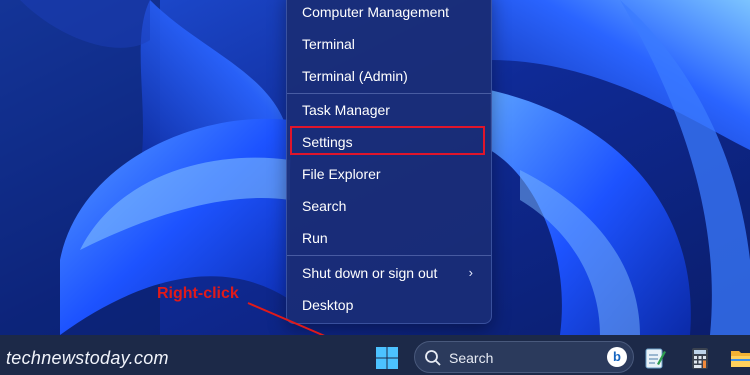  What do you see at coordinates (617, 357) in the screenshot?
I see `bing-icon: b` at bounding box center [617, 357].